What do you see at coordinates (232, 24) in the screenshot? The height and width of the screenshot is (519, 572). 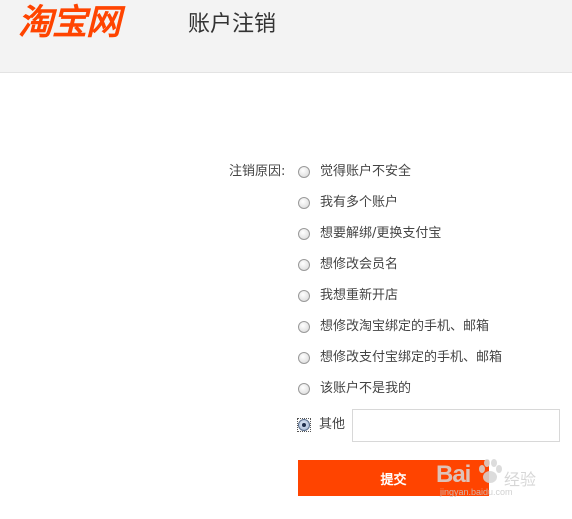 I see `page-title: 账户注销` at bounding box center [232, 24].